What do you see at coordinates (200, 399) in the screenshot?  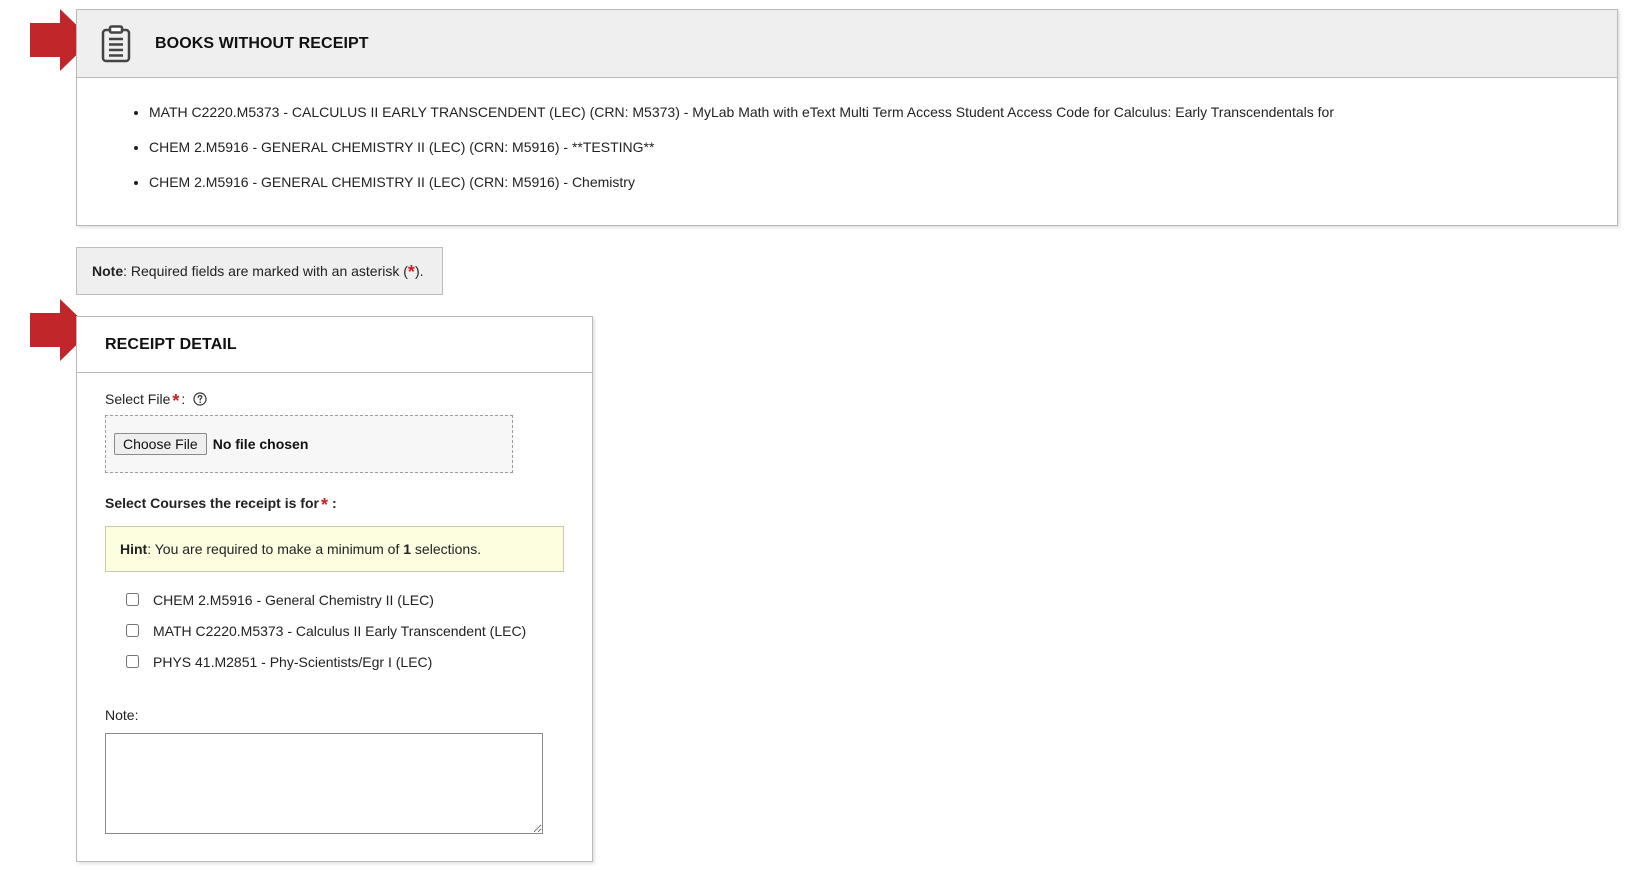 I see `question-circle-icon` at bounding box center [200, 399].